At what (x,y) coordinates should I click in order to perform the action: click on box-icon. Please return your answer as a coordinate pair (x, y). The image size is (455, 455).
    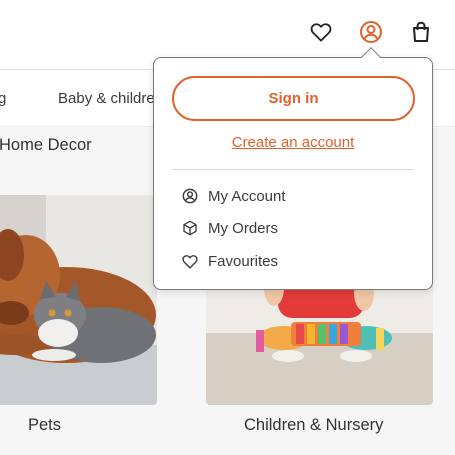
    Looking at the image, I should click on (190, 228).